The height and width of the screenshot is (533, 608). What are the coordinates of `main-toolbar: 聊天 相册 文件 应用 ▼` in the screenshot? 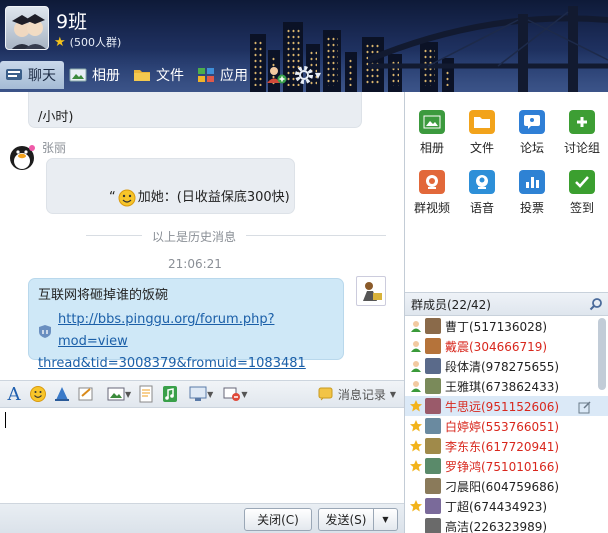 It's located at (162, 75).